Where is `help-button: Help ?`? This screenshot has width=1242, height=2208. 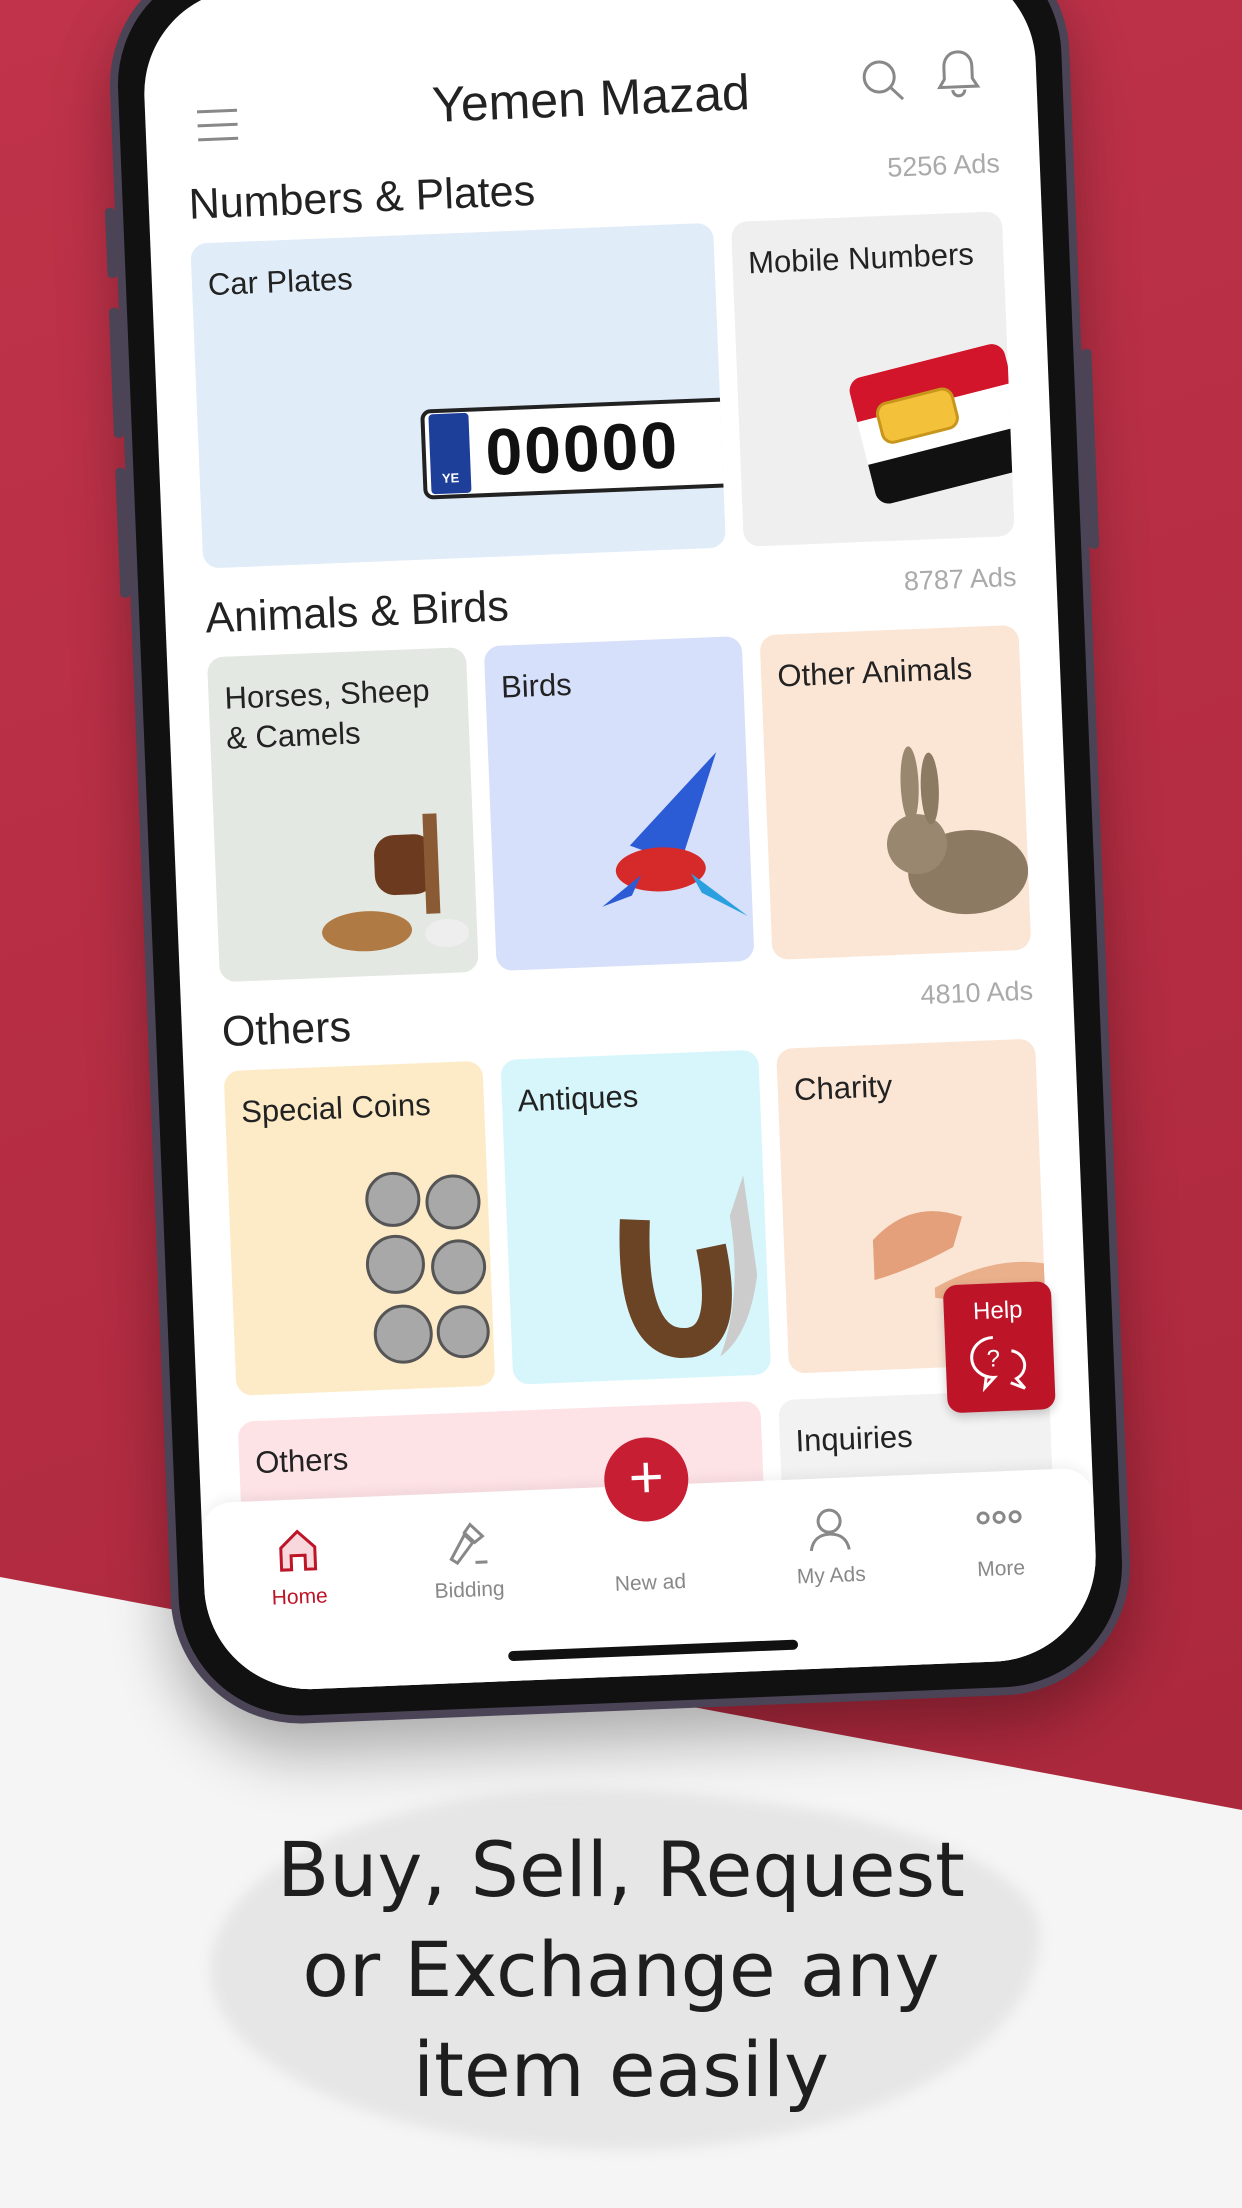 help-button: Help ? is located at coordinates (999, 1347).